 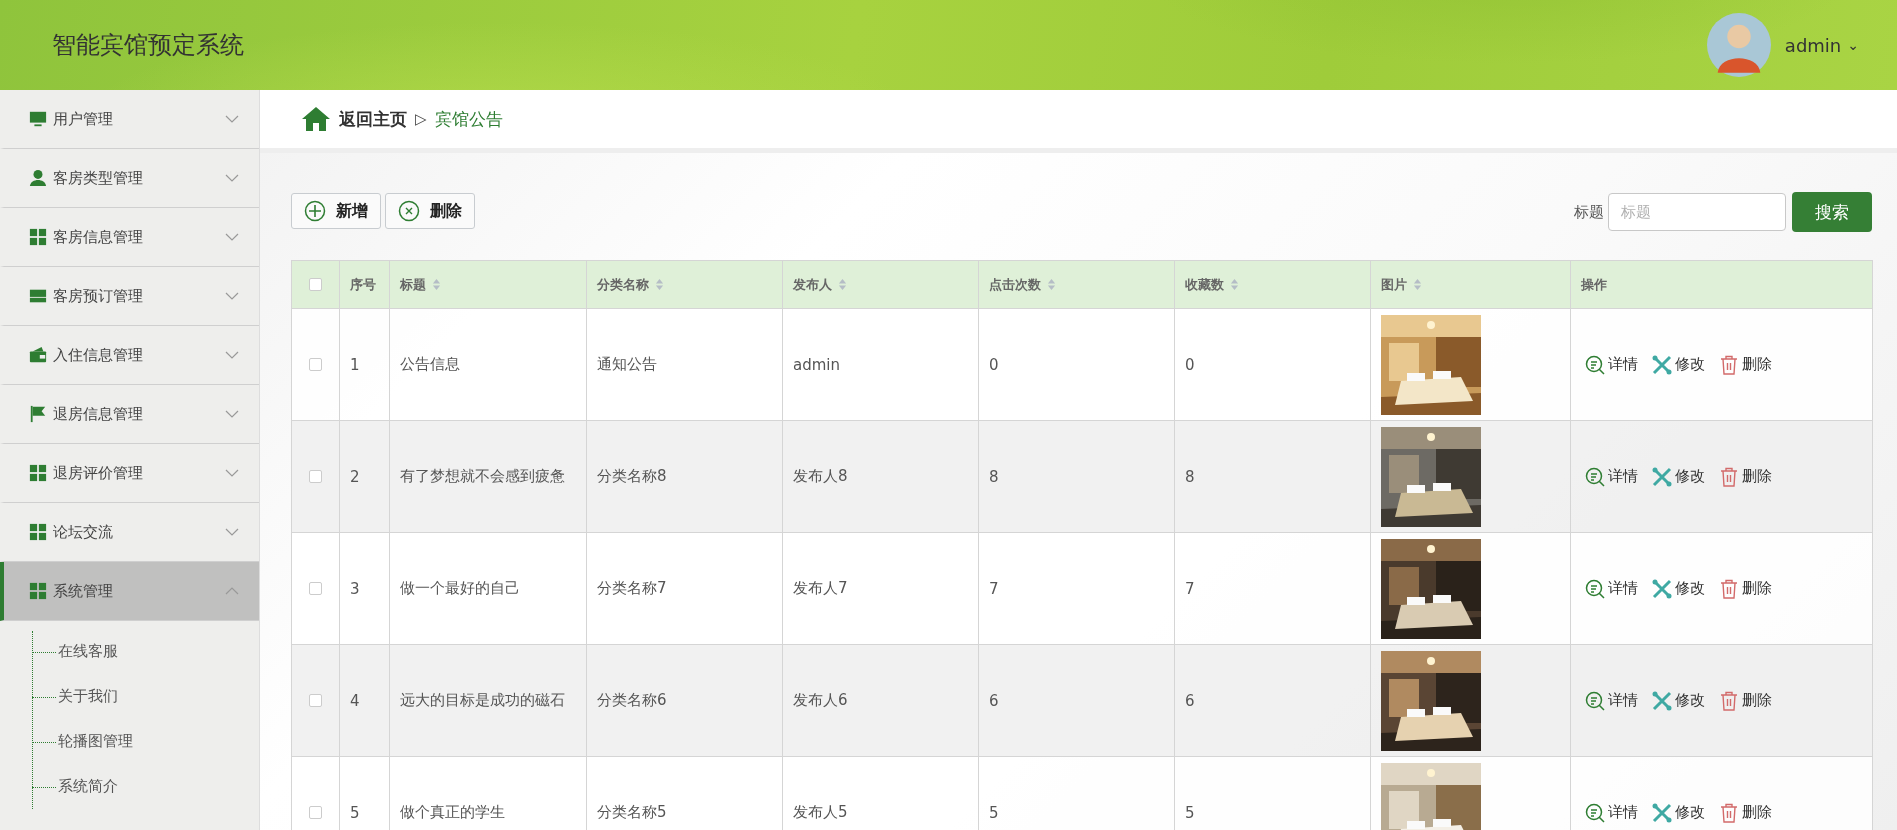 What do you see at coordinates (632, 700) in the screenshot?
I see `table-cell: 分类名称6` at bounding box center [632, 700].